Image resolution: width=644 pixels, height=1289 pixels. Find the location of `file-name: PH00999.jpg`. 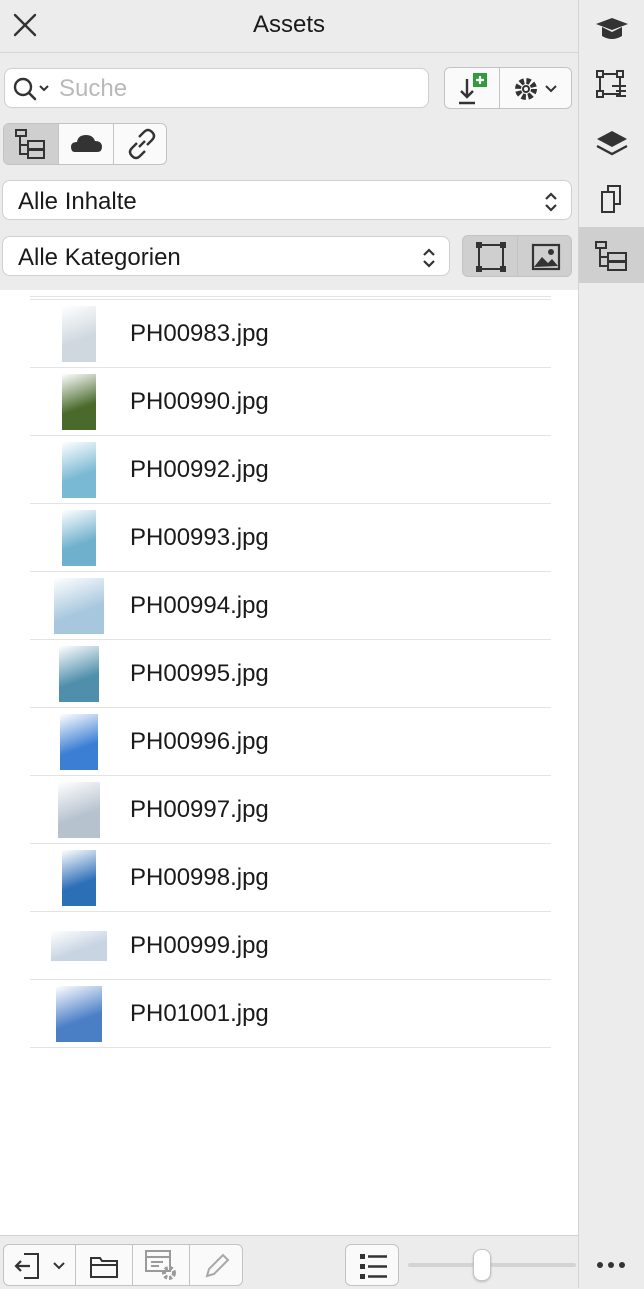

file-name: PH00999.jpg is located at coordinates (199, 945).